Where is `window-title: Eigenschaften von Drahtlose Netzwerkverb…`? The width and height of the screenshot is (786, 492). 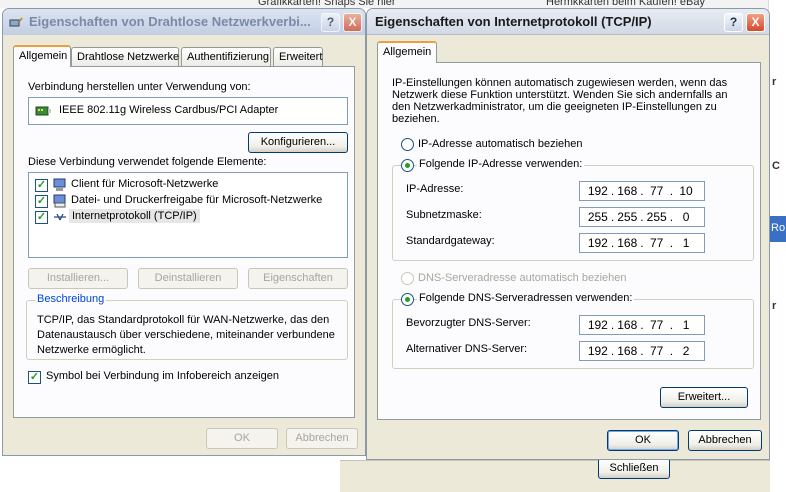
window-title: Eigenschaften von Drahtlose Netzwerkverb… is located at coordinates (170, 21).